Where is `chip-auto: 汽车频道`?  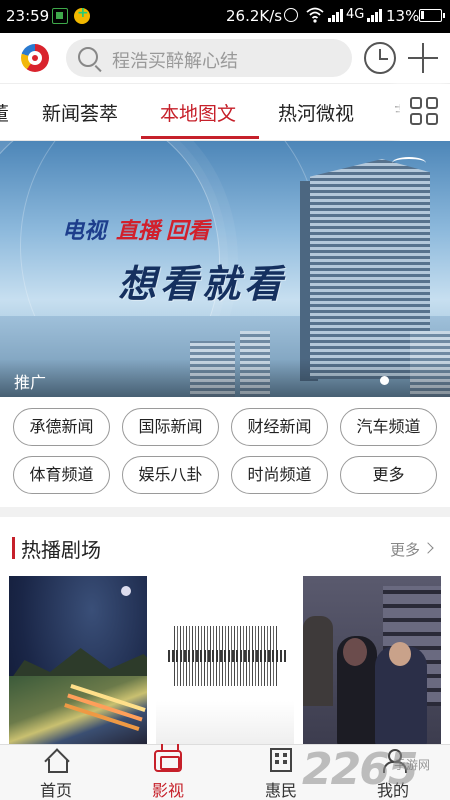 chip-auto: 汽车频道 is located at coordinates (388, 427).